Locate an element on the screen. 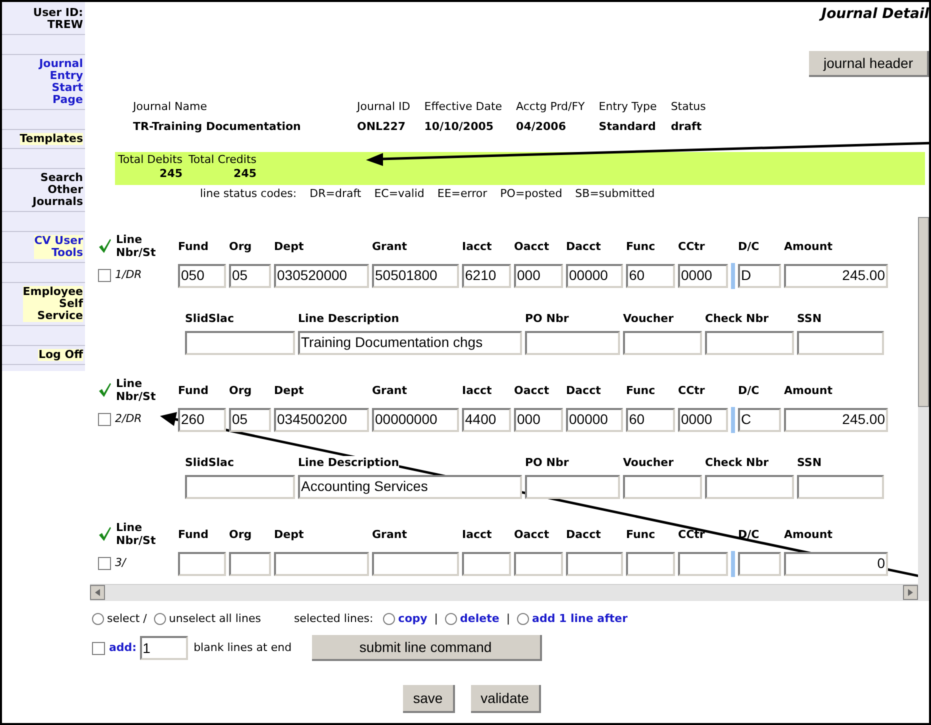  input-field: 1 is located at coordinates (164, 648).